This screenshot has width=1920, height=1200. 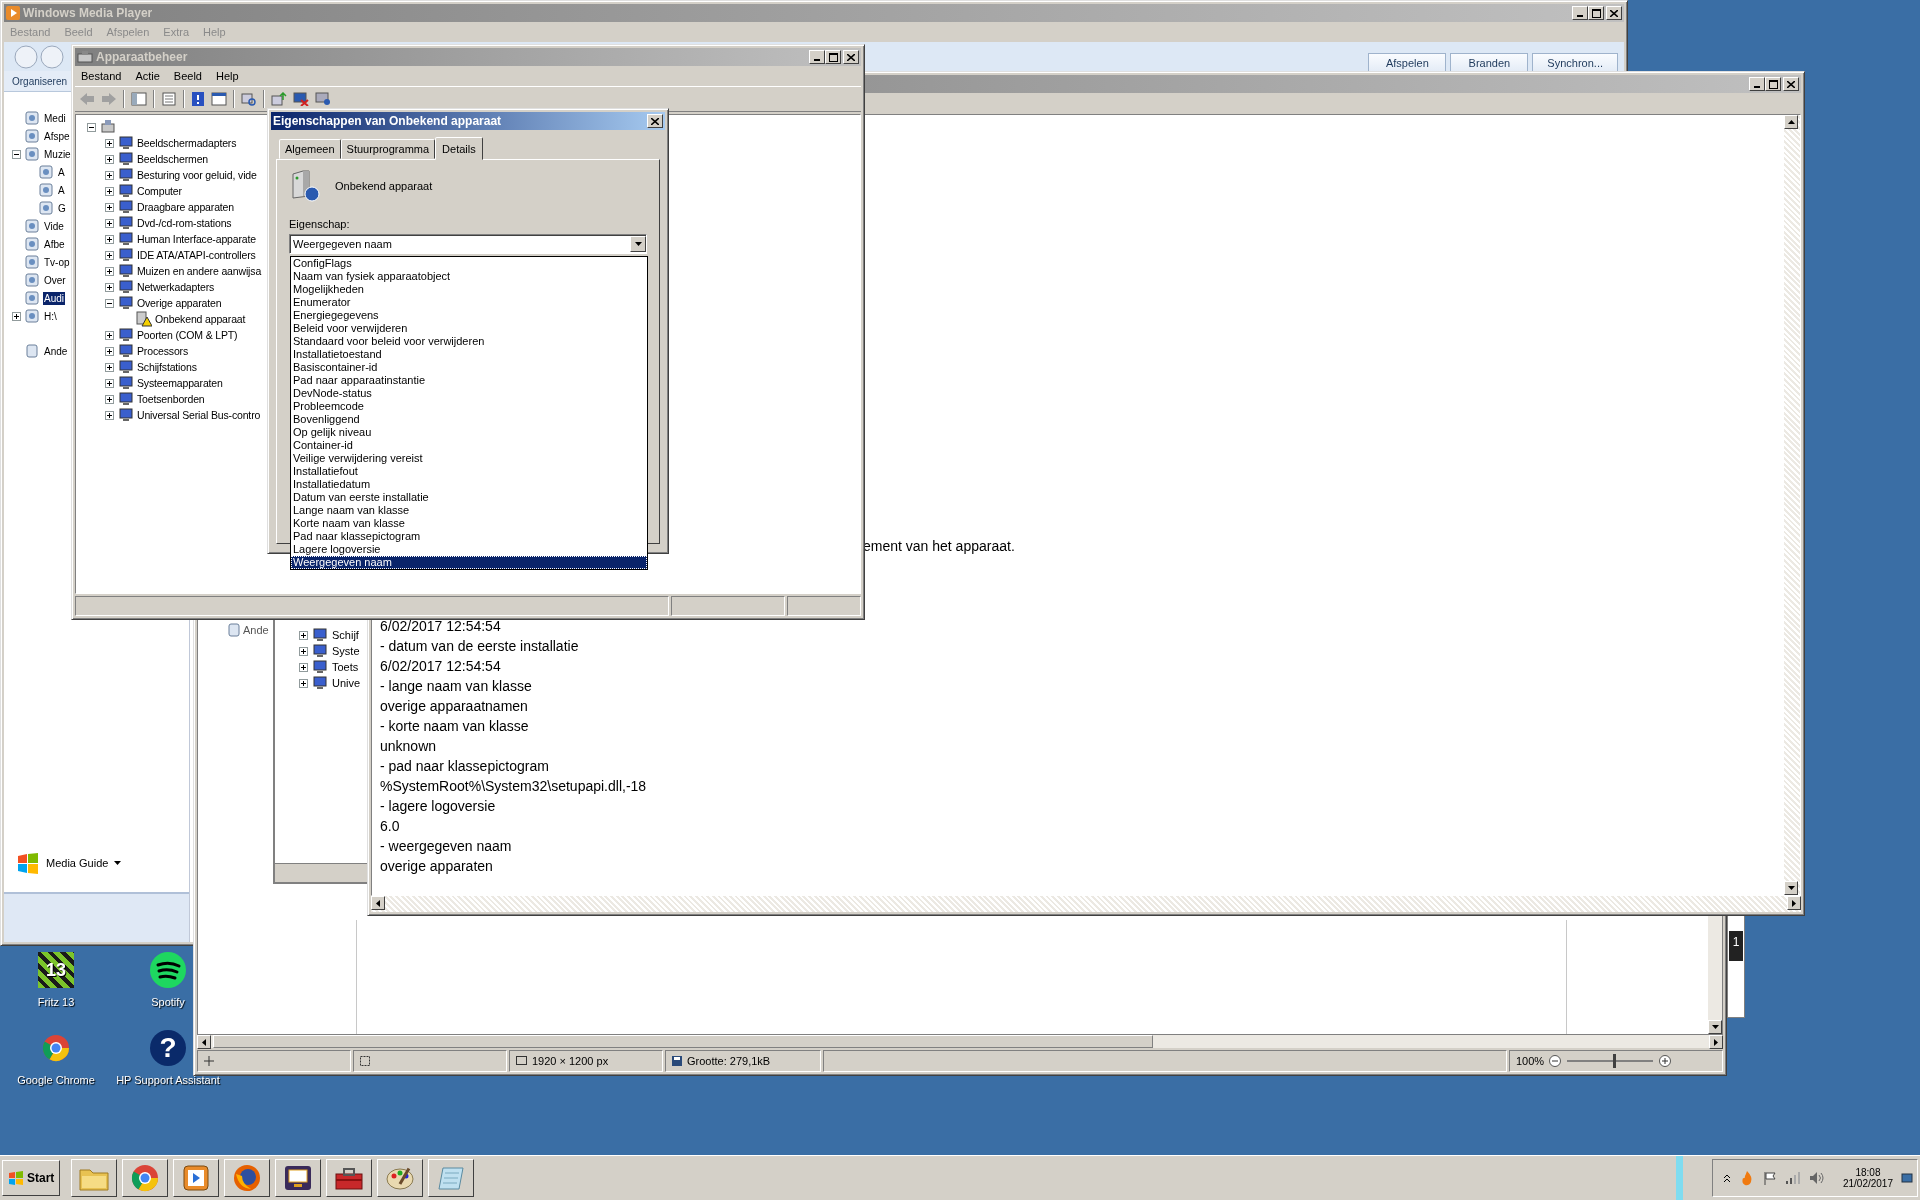 I want to click on dialog-tab: Algemeen, so click(x=310, y=149).